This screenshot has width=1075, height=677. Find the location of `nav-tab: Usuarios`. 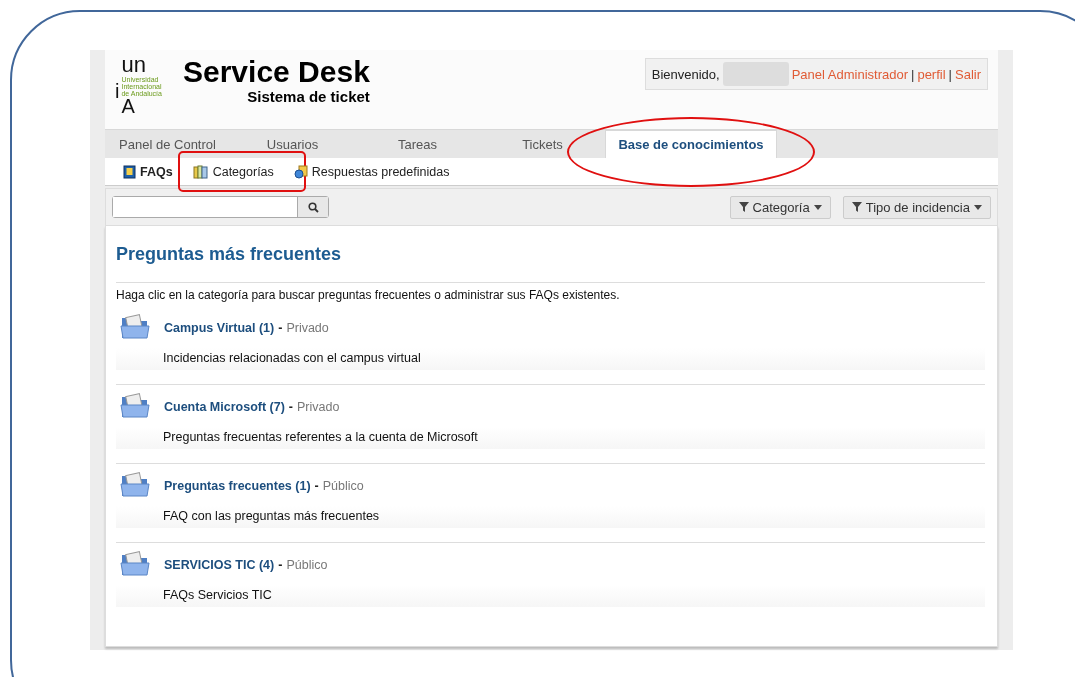

nav-tab: Usuarios is located at coordinates (292, 144).